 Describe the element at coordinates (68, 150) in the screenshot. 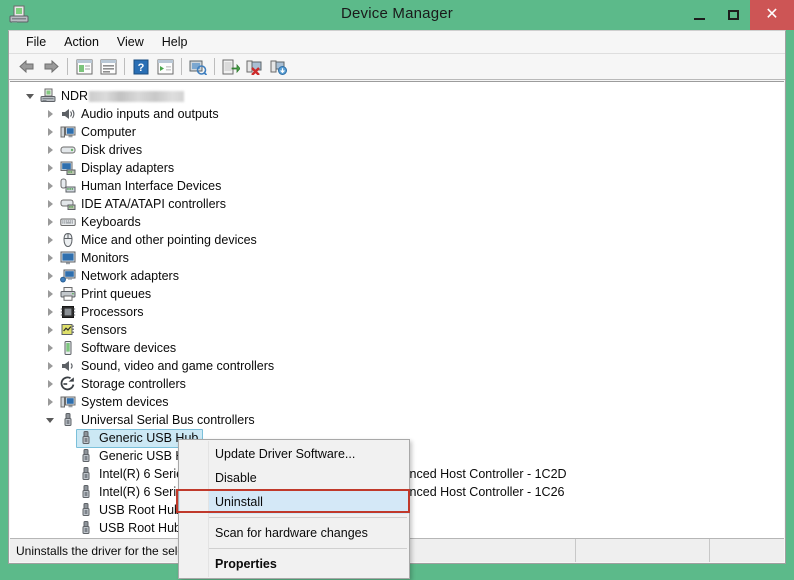

I see `disk-drive-icon` at that location.